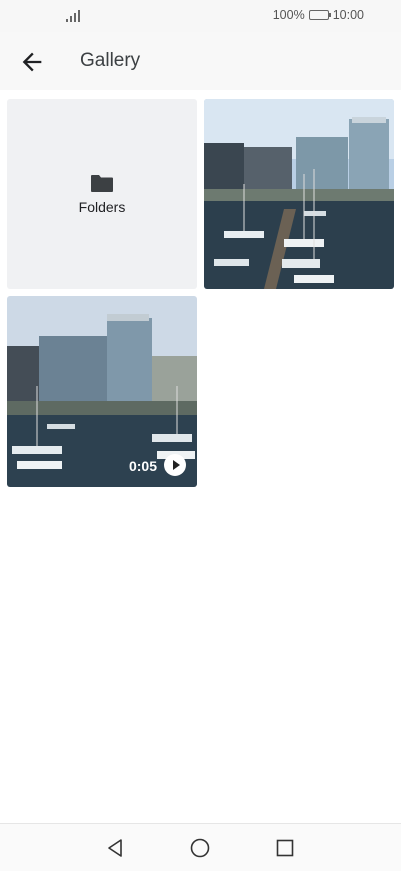 This screenshot has height=871, width=401. I want to click on status-right: 100% 10:00, so click(318, 15).